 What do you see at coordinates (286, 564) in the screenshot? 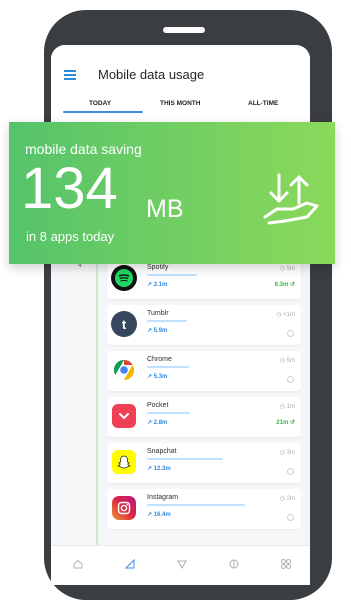
I see `grid-icon` at bounding box center [286, 564].